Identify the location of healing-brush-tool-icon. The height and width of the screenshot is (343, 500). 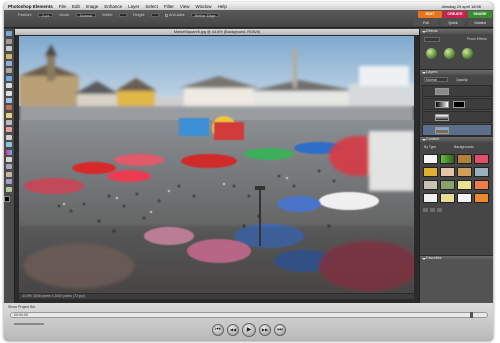
(9, 115).